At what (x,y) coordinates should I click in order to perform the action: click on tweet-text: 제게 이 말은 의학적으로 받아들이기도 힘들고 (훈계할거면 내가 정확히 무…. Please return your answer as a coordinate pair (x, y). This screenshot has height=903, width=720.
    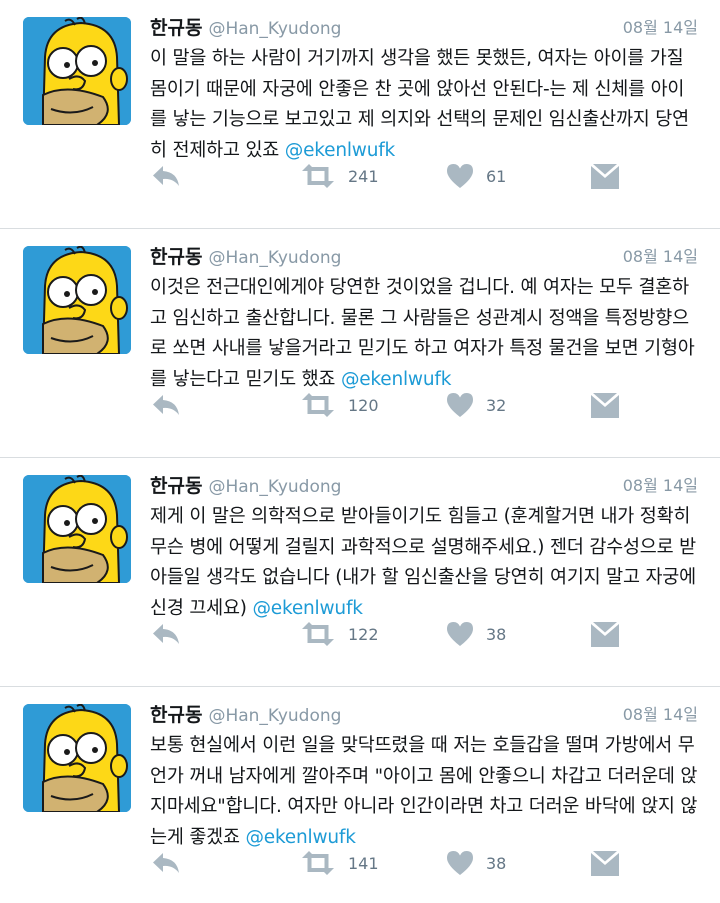
    Looking at the image, I should click on (425, 563).